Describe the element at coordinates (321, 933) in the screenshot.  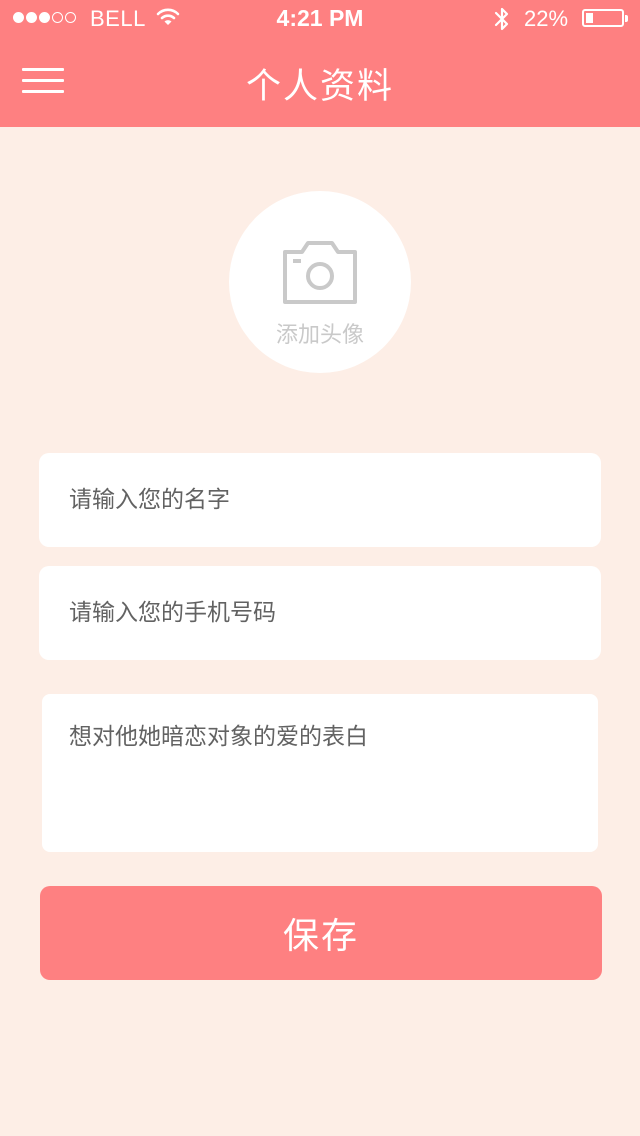
I see `save-button: 保存` at that location.